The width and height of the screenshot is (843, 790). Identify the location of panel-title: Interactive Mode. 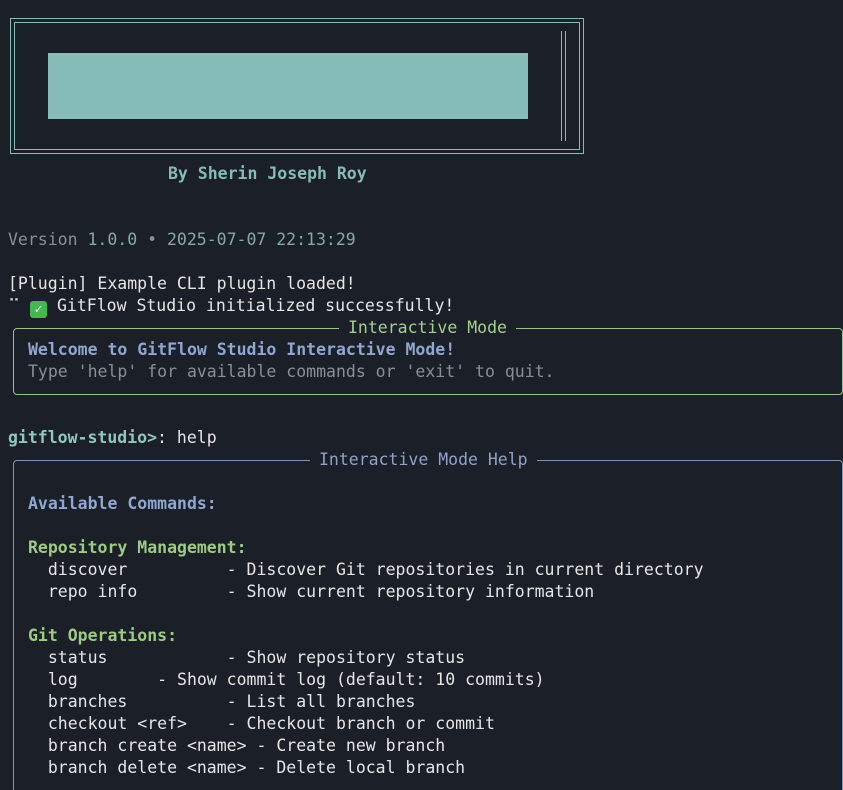
(427, 328).